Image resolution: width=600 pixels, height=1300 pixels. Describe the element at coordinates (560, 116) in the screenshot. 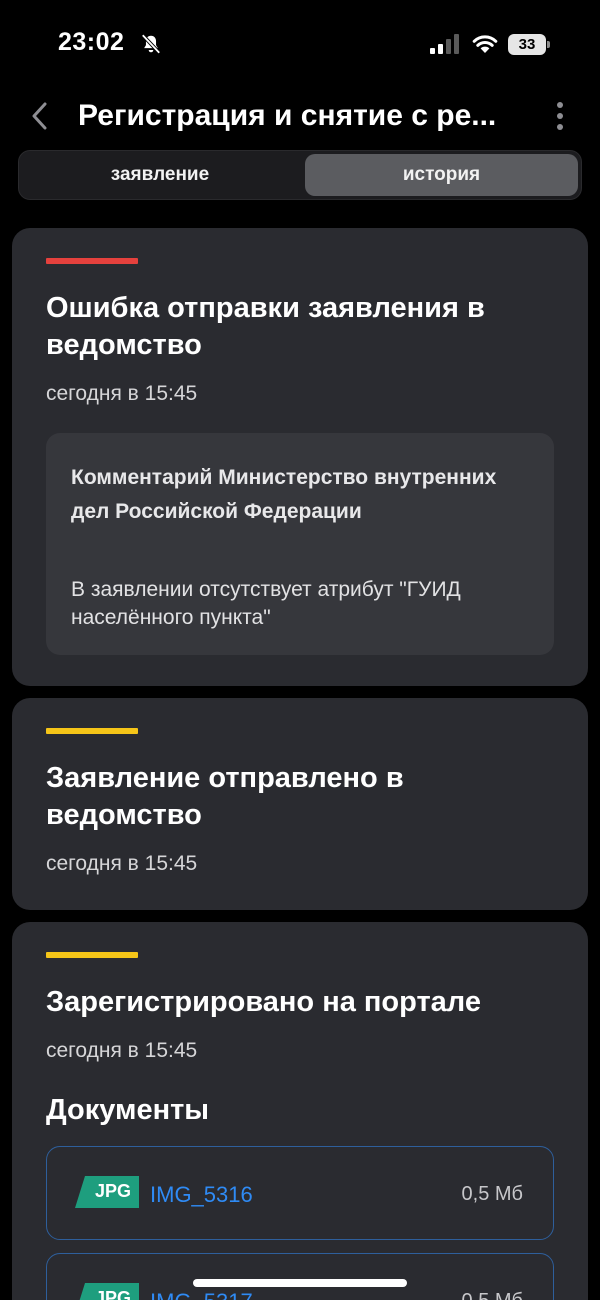

I see `more-vertical-icon` at that location.